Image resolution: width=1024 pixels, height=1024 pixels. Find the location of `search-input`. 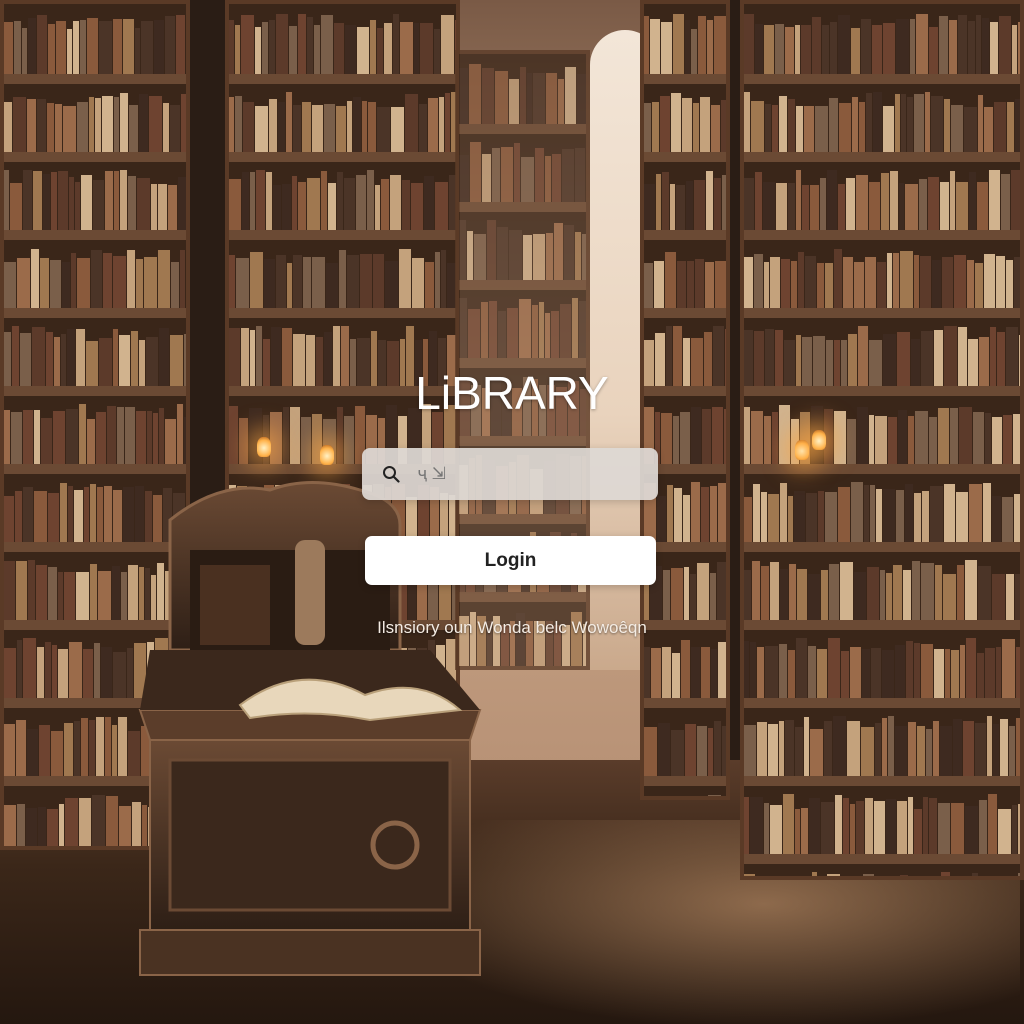

search-input is located at coordinates (529, 474).